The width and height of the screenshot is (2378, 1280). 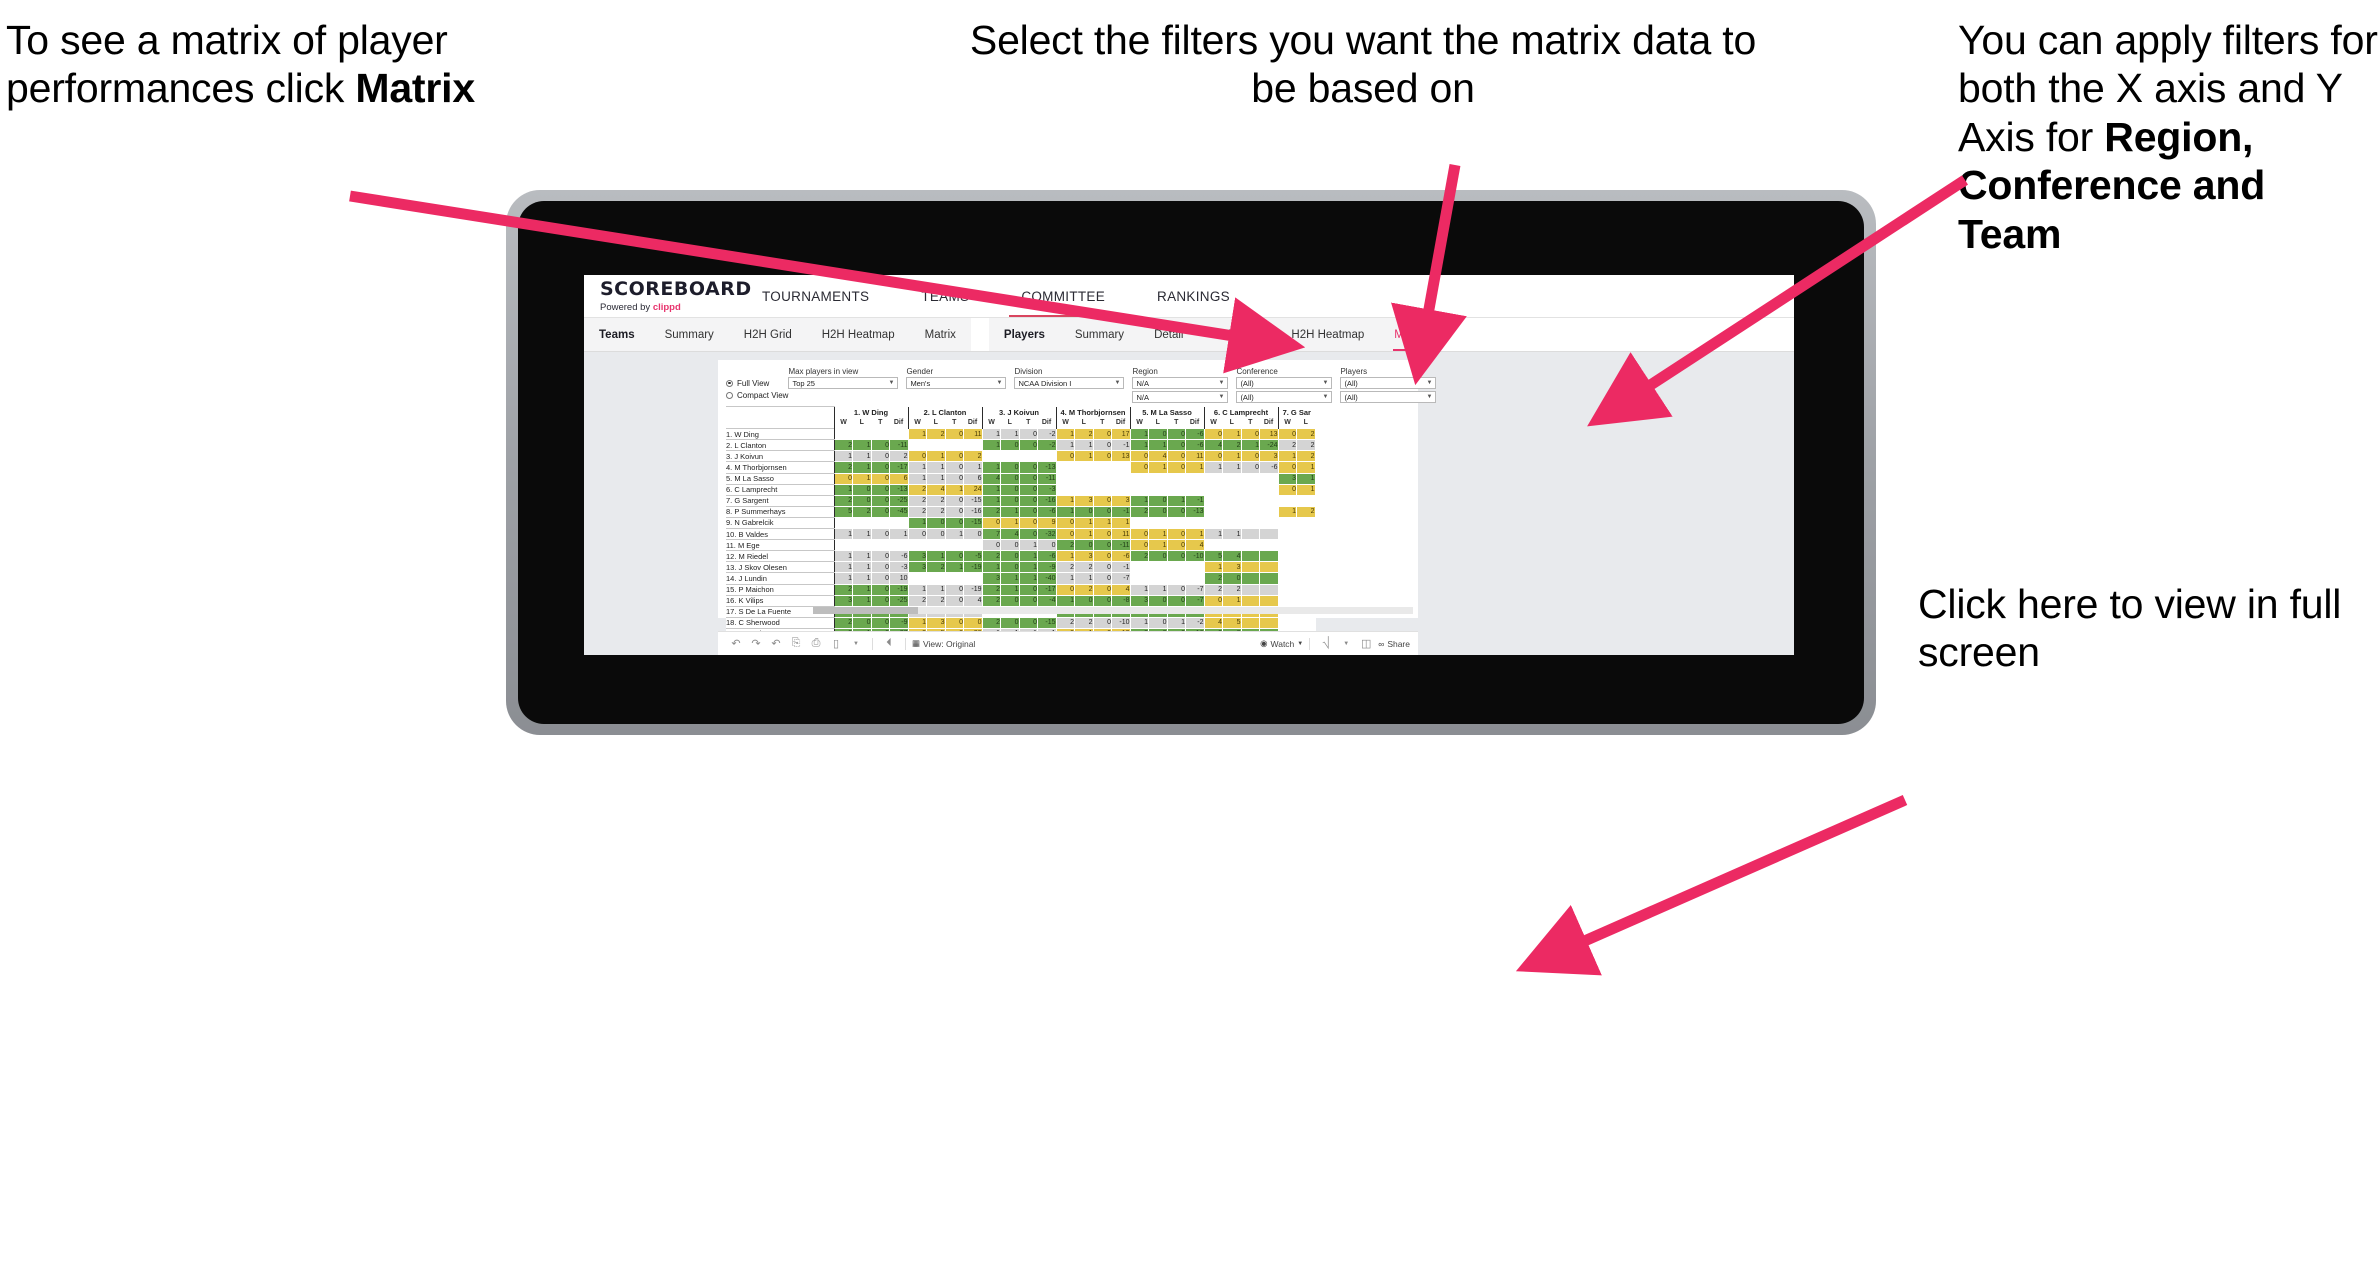 What do you see at coordinates (1047, 589) in the screenshot?
I see `matrix-cell: -17` at bounding box center [1047, 589].